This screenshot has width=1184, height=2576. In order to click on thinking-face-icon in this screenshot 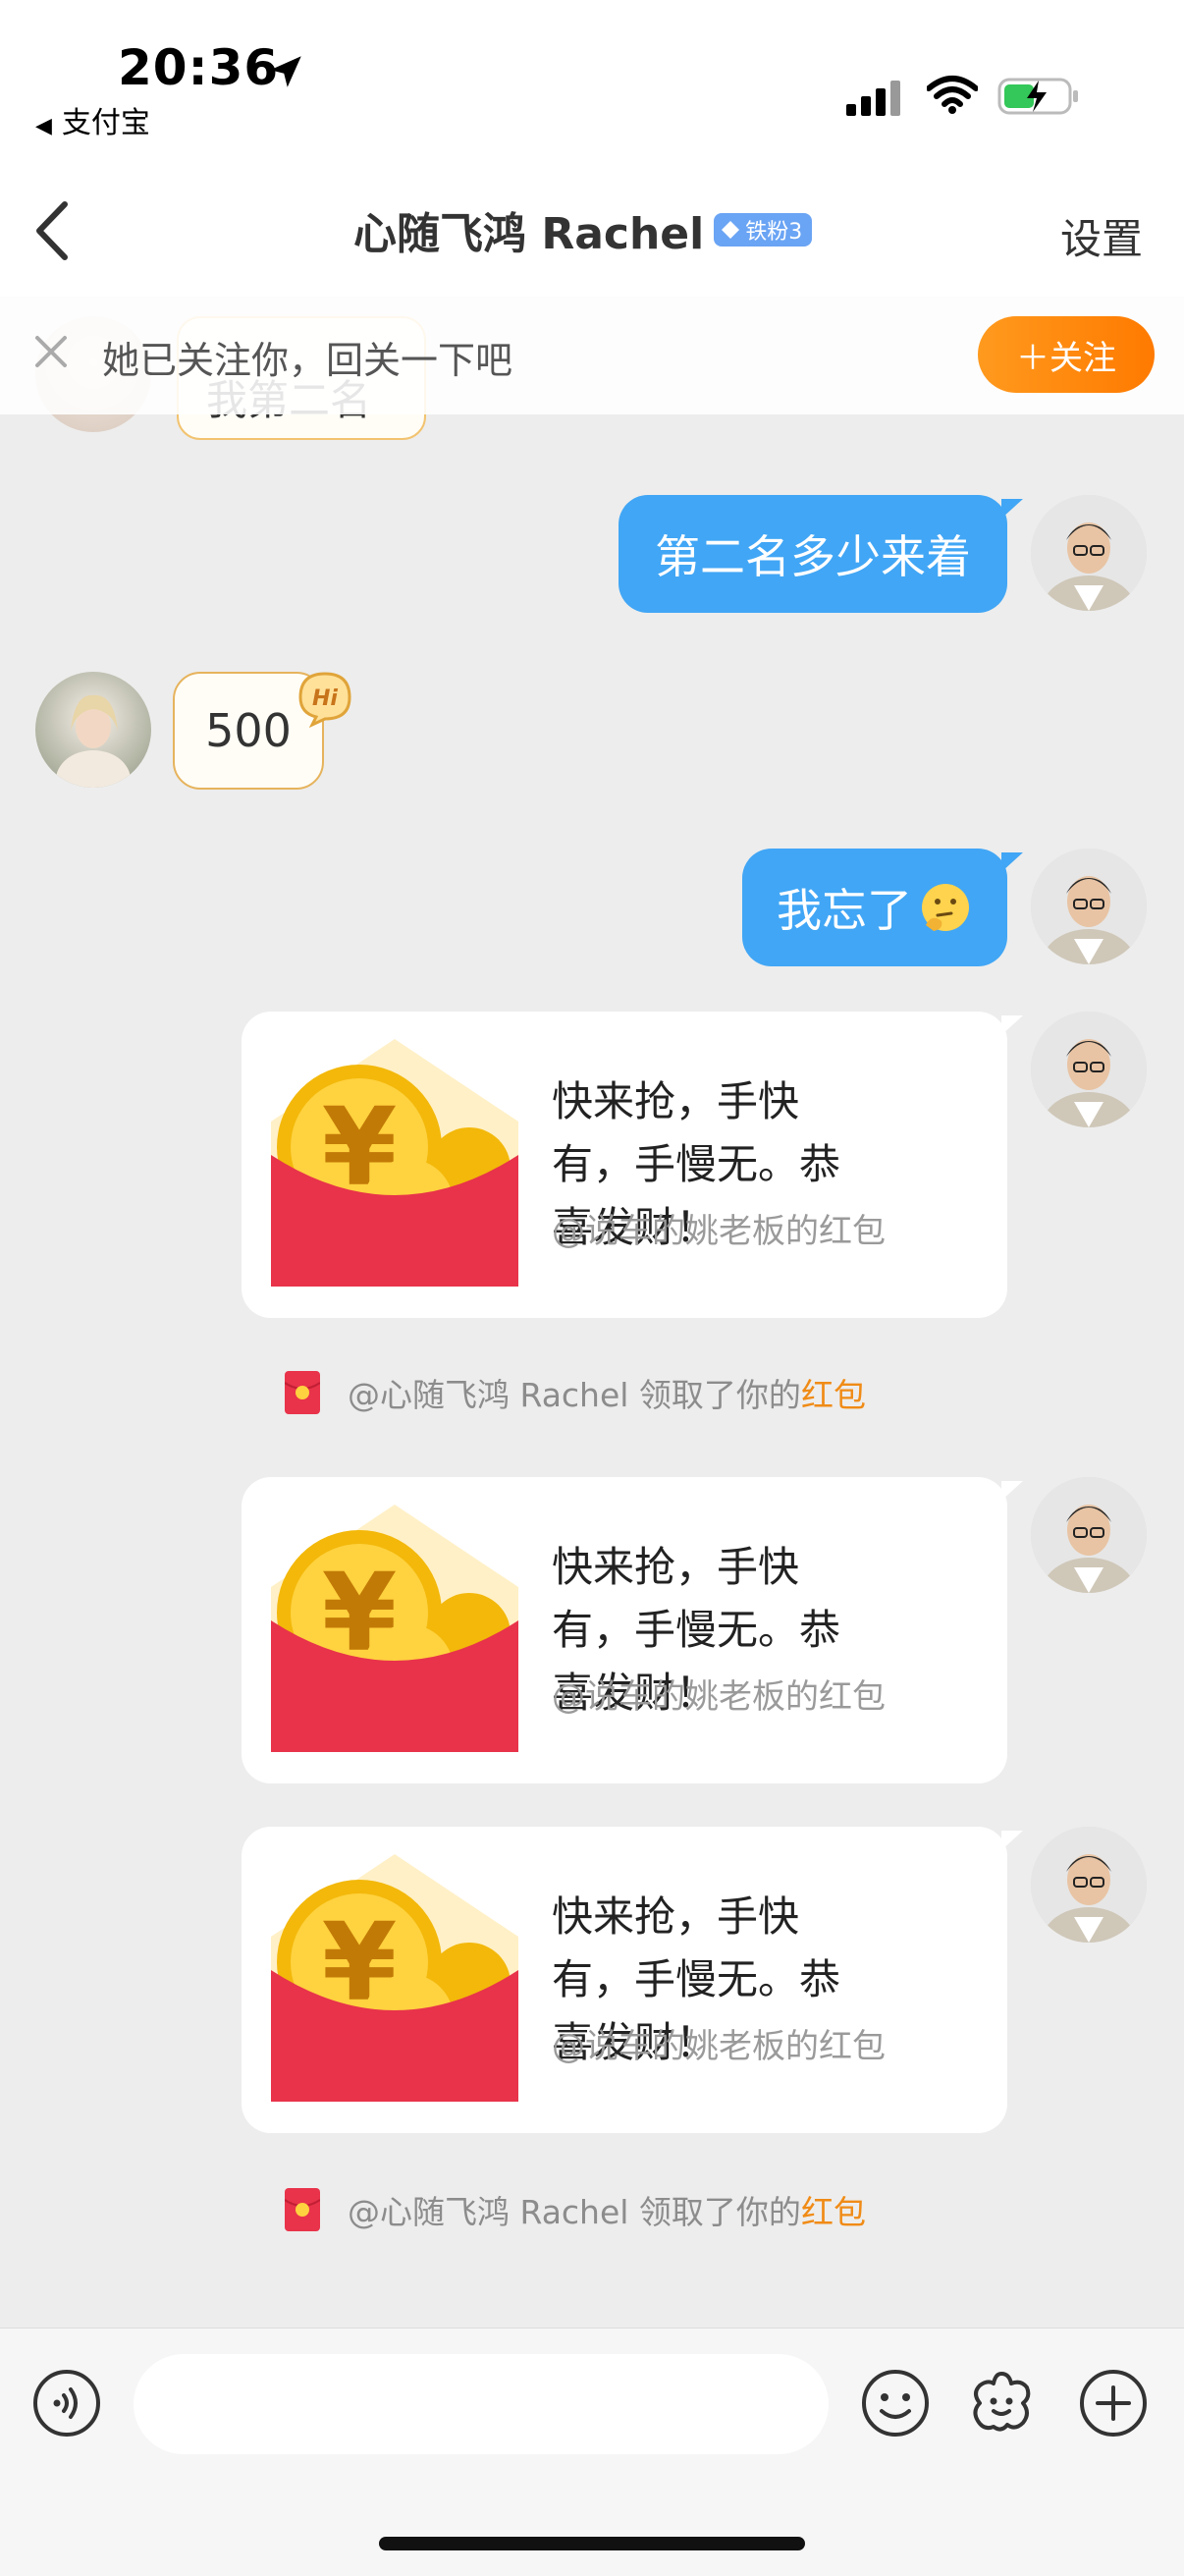, I will do `click(945, 907)`.